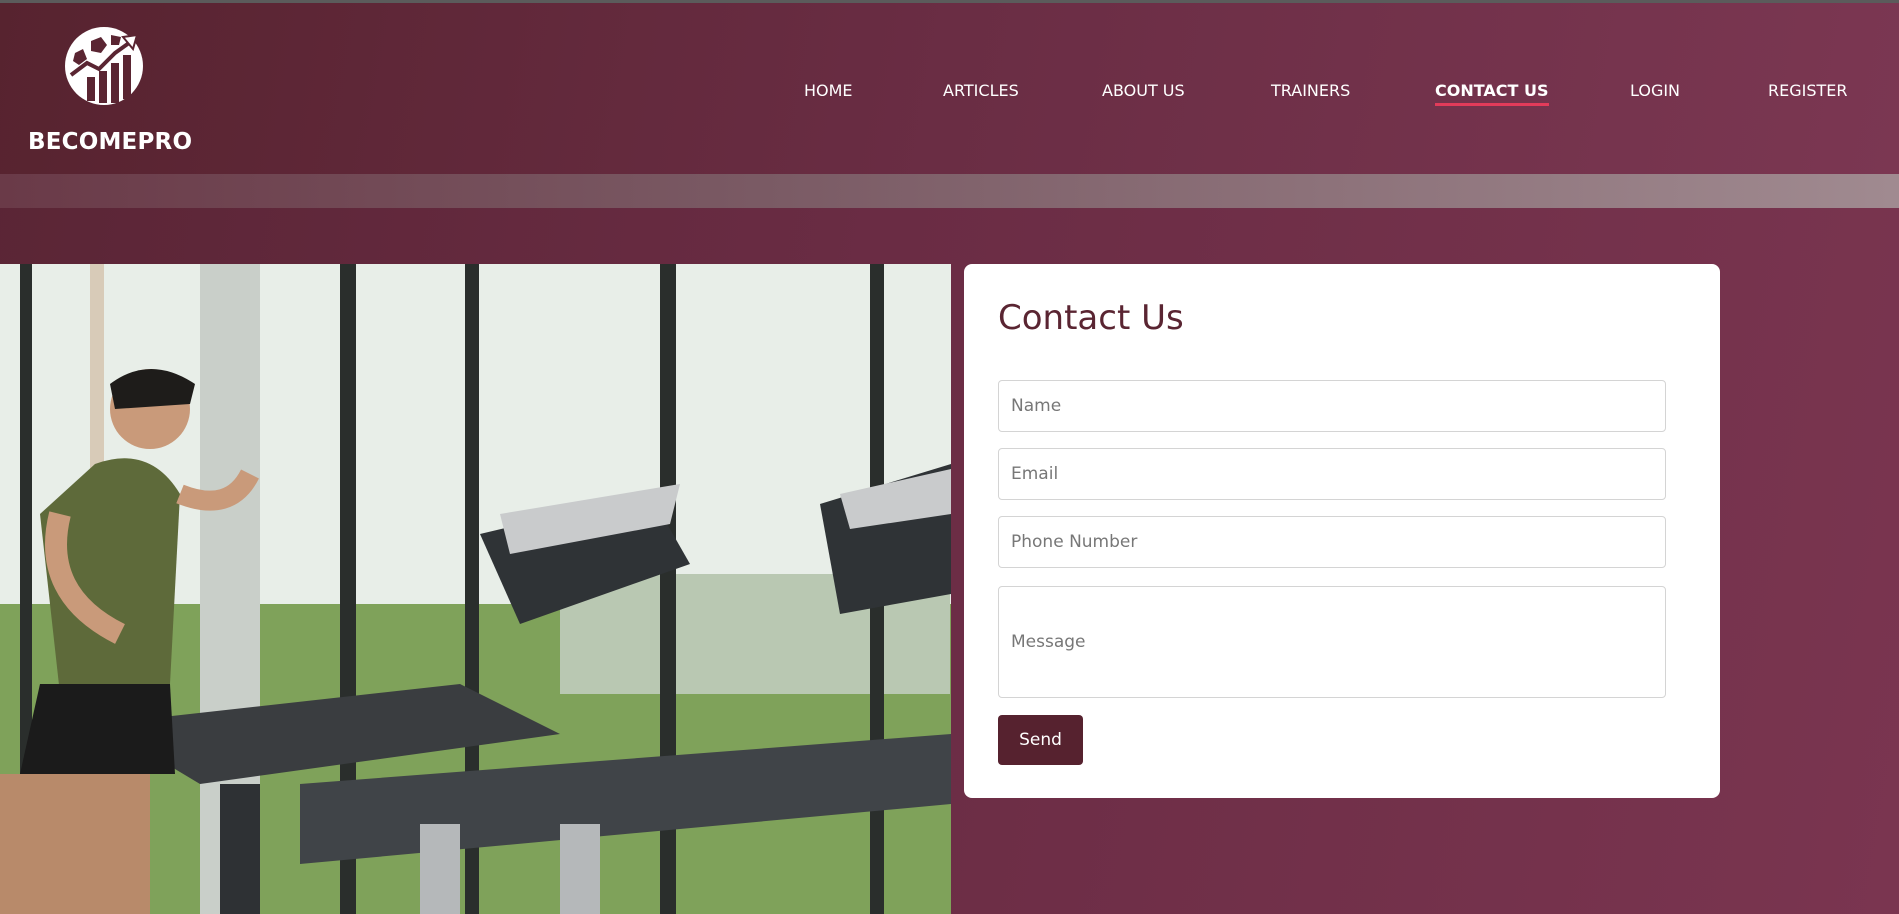 This screenshot has height=914, width=1899. What do you see at coordinates (1040, 740) in the screenshot?
I see `send-button: Send` at bounding box center [1040, 740].